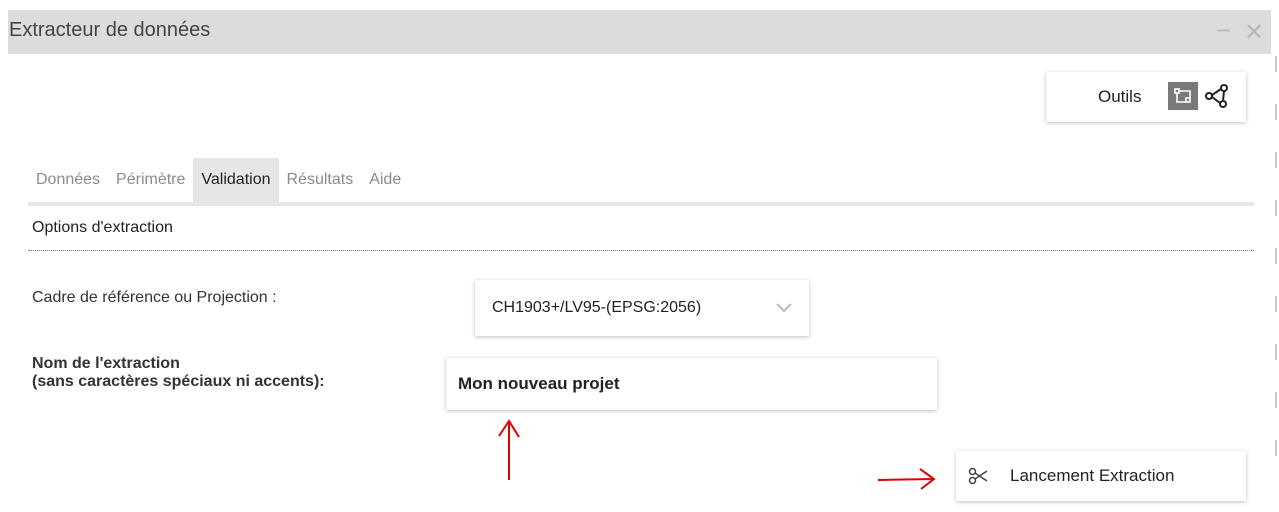  I want to click on close-icon: ✕, so click(1254, 32).